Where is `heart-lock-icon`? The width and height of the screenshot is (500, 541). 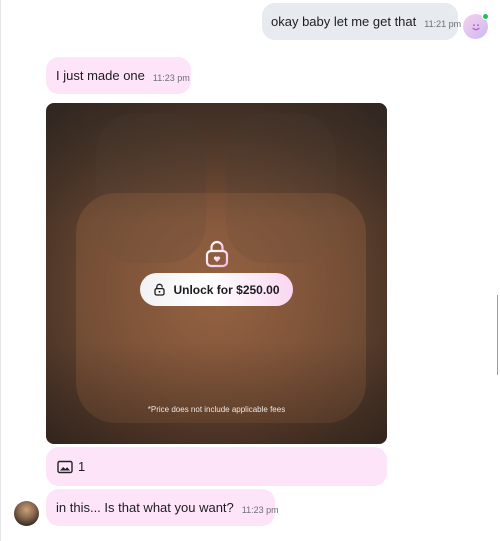 heart-lock-icon is located at coordinates (217, 254).